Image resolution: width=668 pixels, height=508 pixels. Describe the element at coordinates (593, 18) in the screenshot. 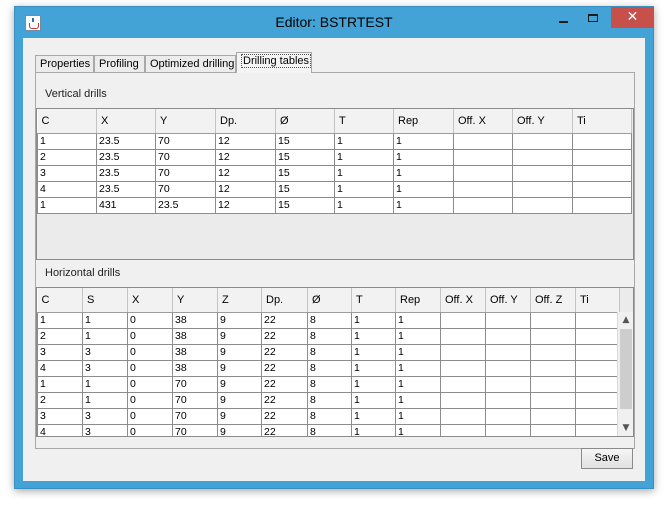

I see `maximize-button` at that location.